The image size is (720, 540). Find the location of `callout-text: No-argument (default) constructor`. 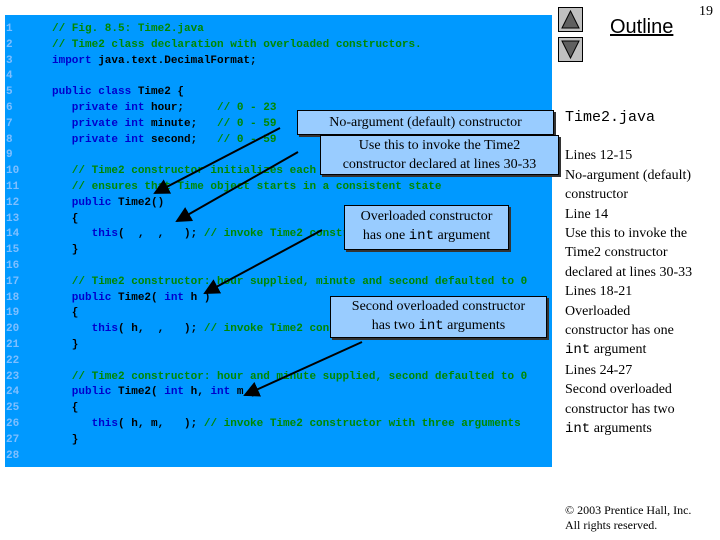

callout-text: No-argument (default) constructor is located at coordinates (425, 122).